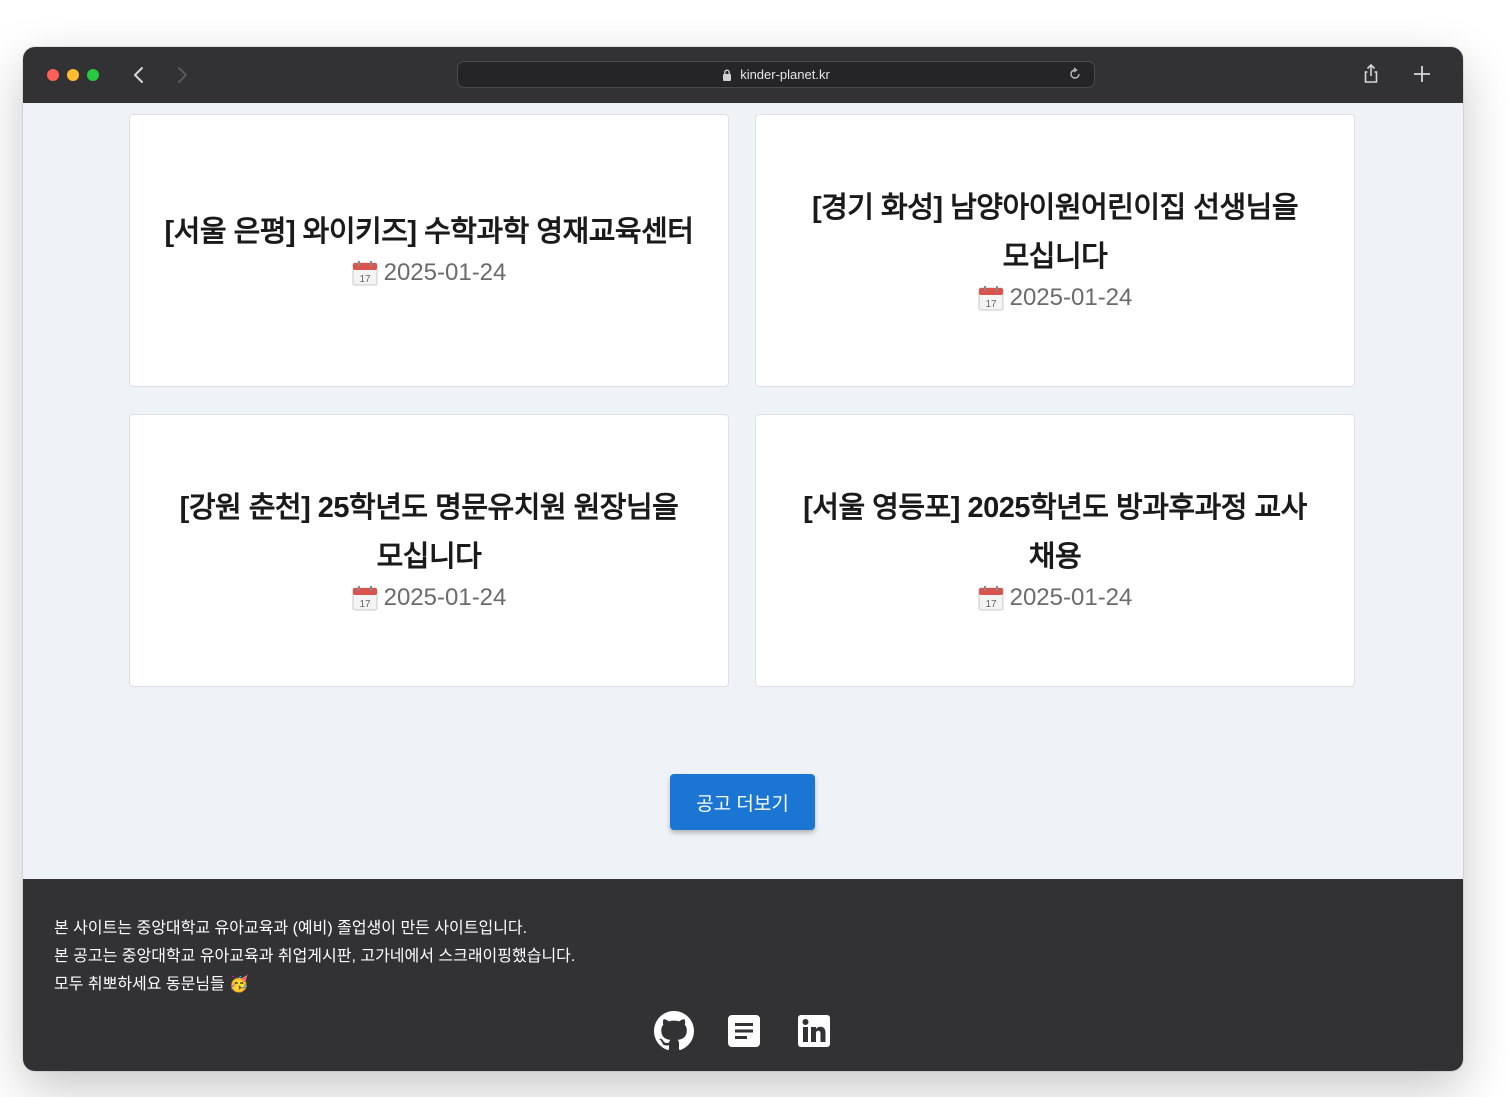 The width and height of the screenshot is (1508, 1097). Describe the element at coordinates (1055, 533) in the screenshot. I see `job-card-title: [서울 영등포] 2025학년도 방과후과정 교사 채용` at that location.